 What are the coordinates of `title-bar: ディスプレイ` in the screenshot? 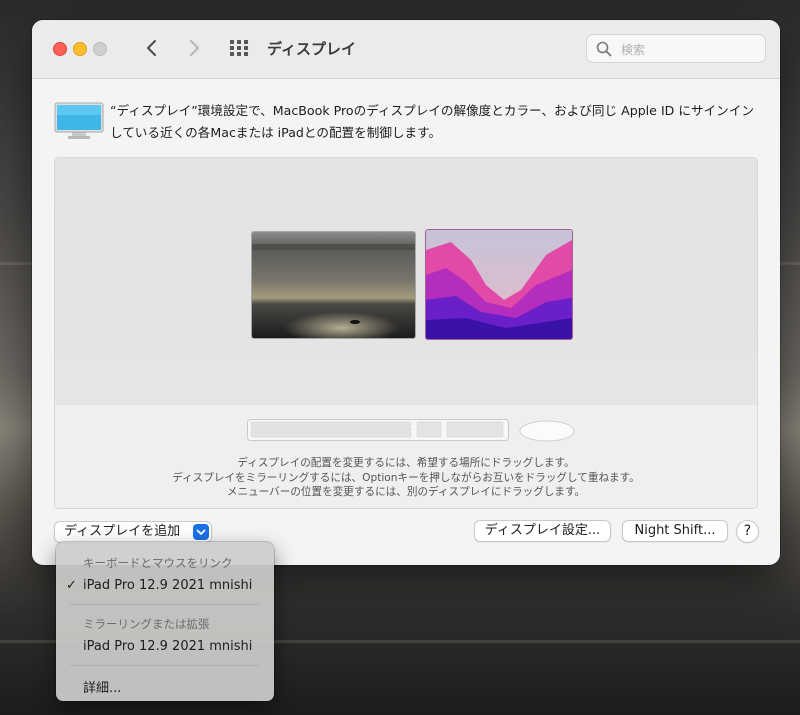 It's located at (406, 49).